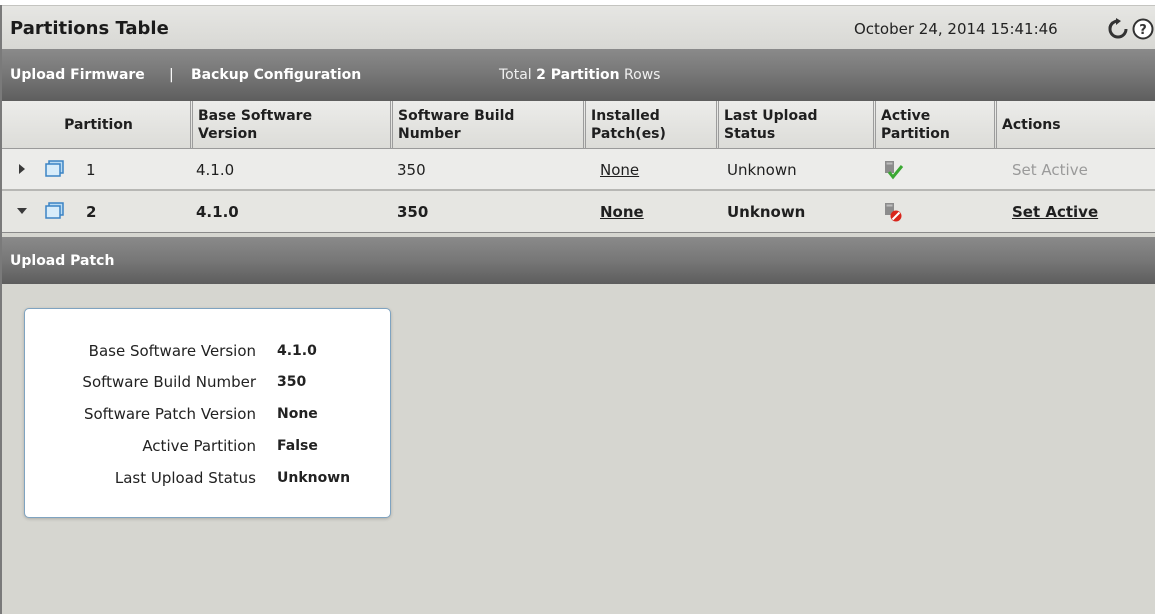  I want to click on column-header-active-partition: Active Partition, so click(933, 125).